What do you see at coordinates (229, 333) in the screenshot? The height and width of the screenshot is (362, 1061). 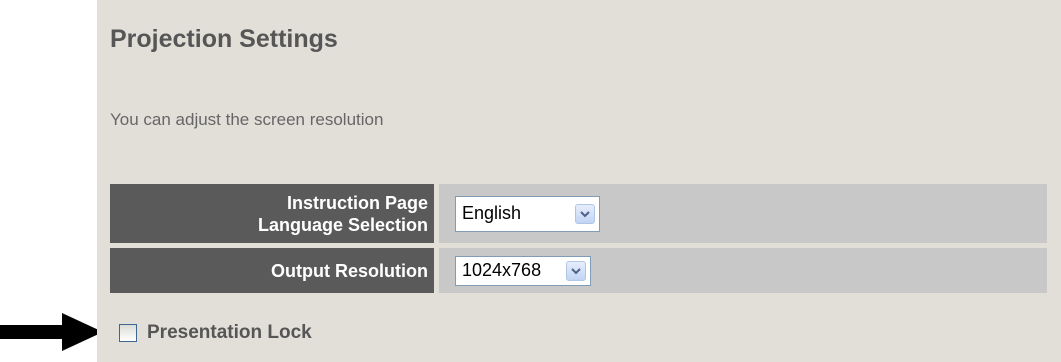 I see `presentation-lock-label: Presentation Lock` at bounding box center [229, 333].